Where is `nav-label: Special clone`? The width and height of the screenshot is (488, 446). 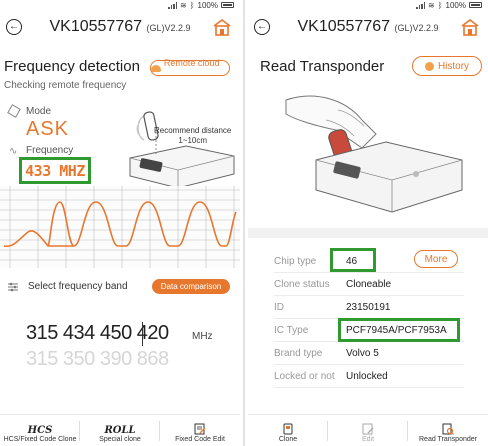
nav-label: Special clone is located at coordinates (120, 439).